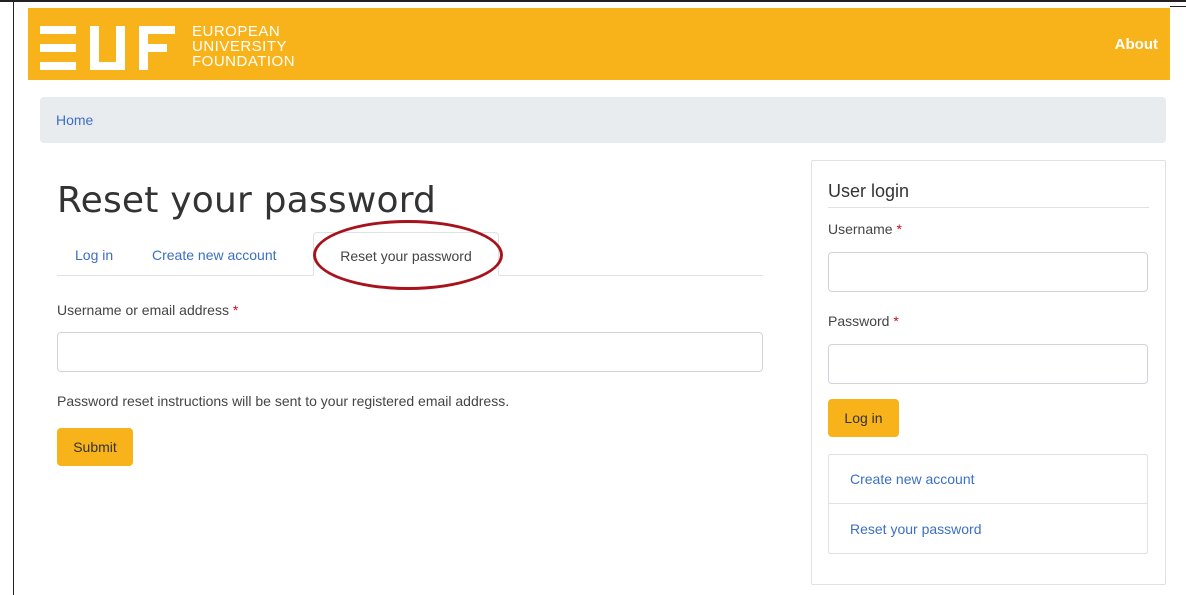 The height and width of the screenshot is (595, 1186). I want to click on label-text: Username, so click(860, 229).